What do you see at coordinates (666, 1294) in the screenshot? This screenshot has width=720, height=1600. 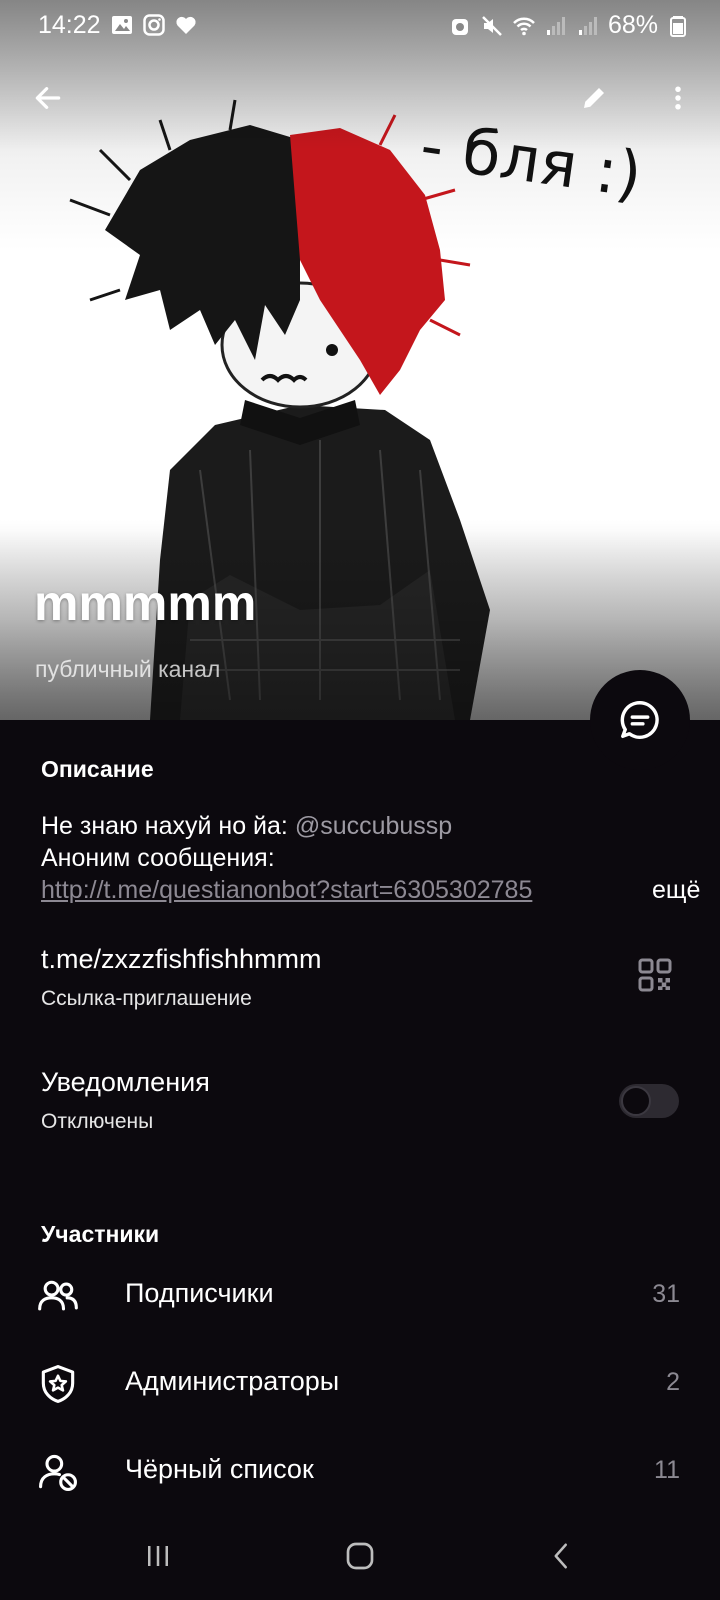 I see `subscribers-count: 31` at bounding box center [666, 1294].